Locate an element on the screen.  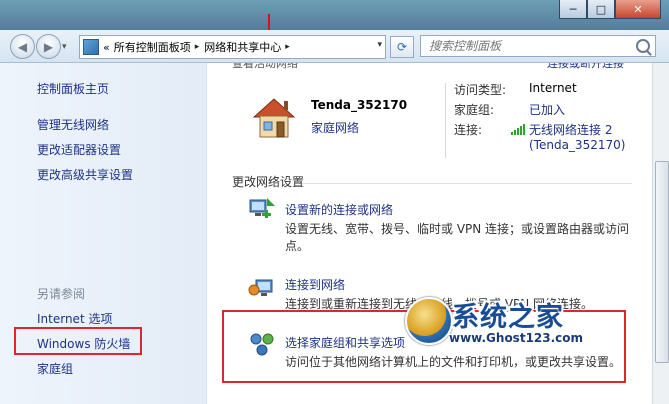
scrollbar-thumb is located at coordinates (662, 262).